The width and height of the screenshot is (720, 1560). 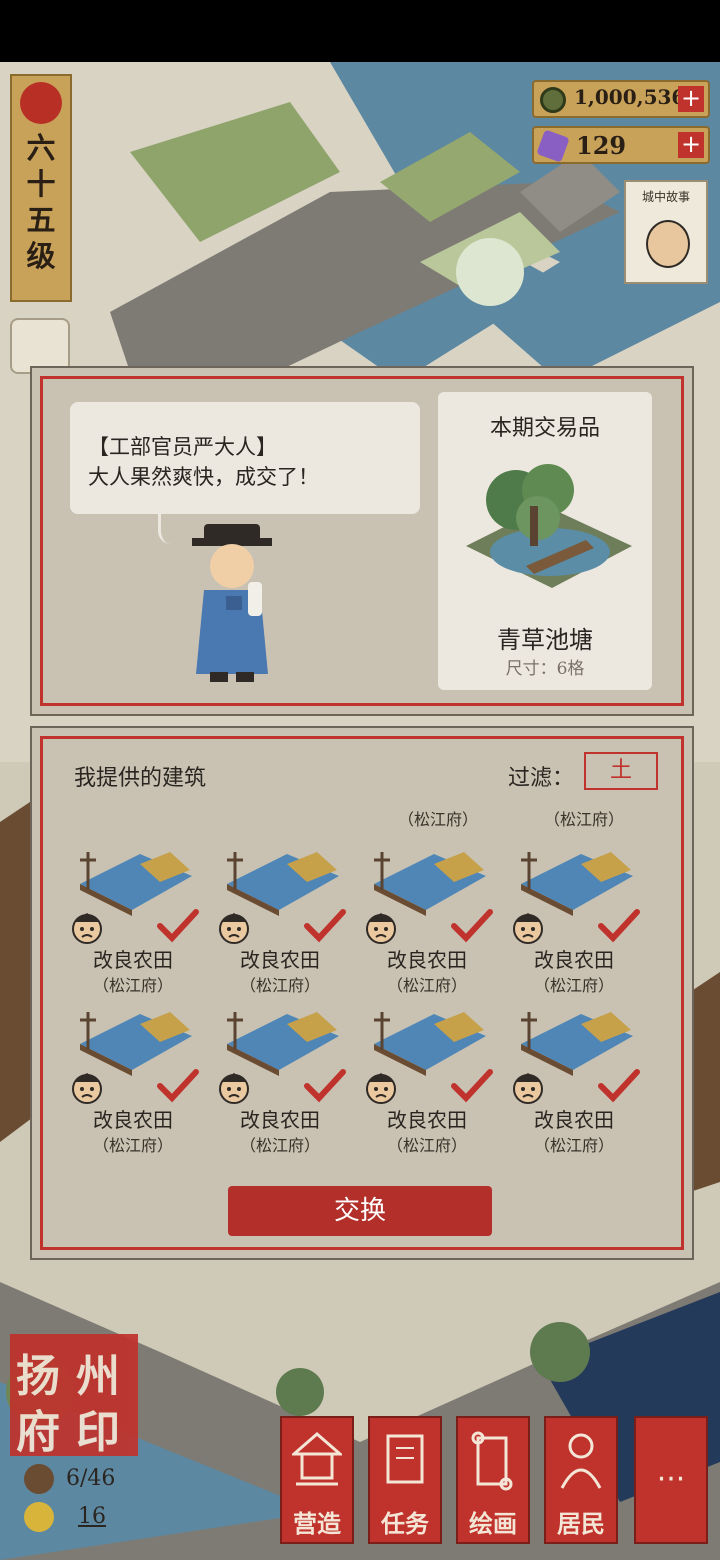 I want to click on player-level-banner: 六 十 五 级, so click(x=41, y=188).